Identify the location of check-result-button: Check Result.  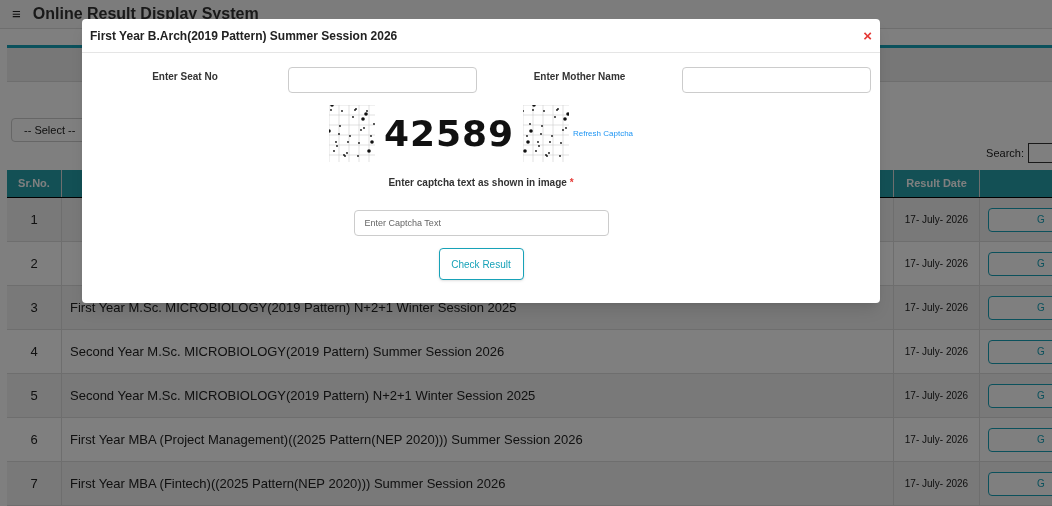
(481, 264).